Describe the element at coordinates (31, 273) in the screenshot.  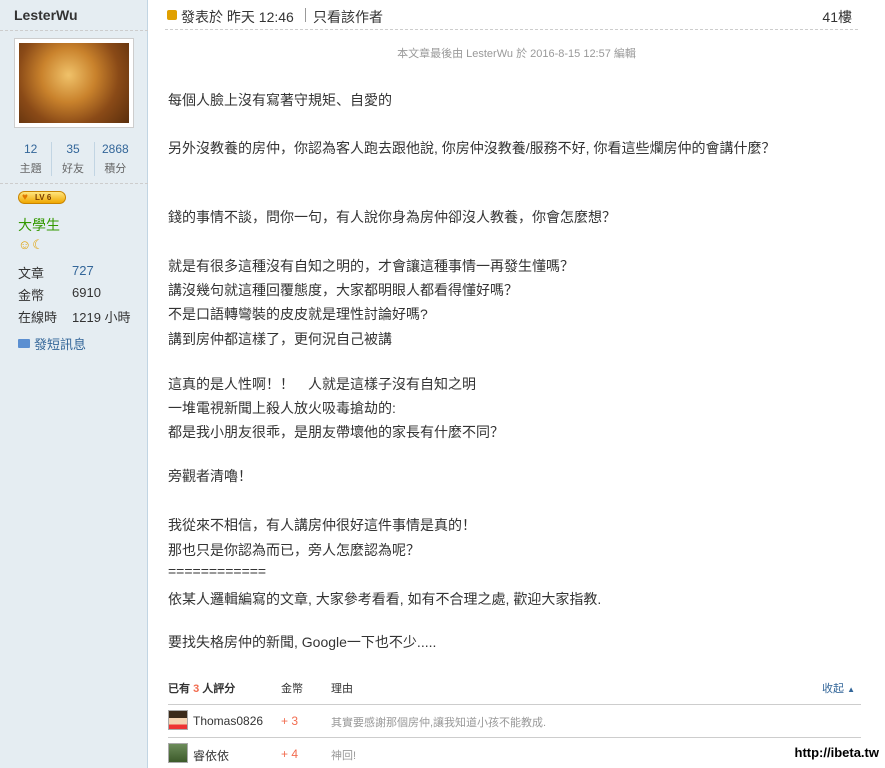
I see `info-posts-label: 文章` at that location.